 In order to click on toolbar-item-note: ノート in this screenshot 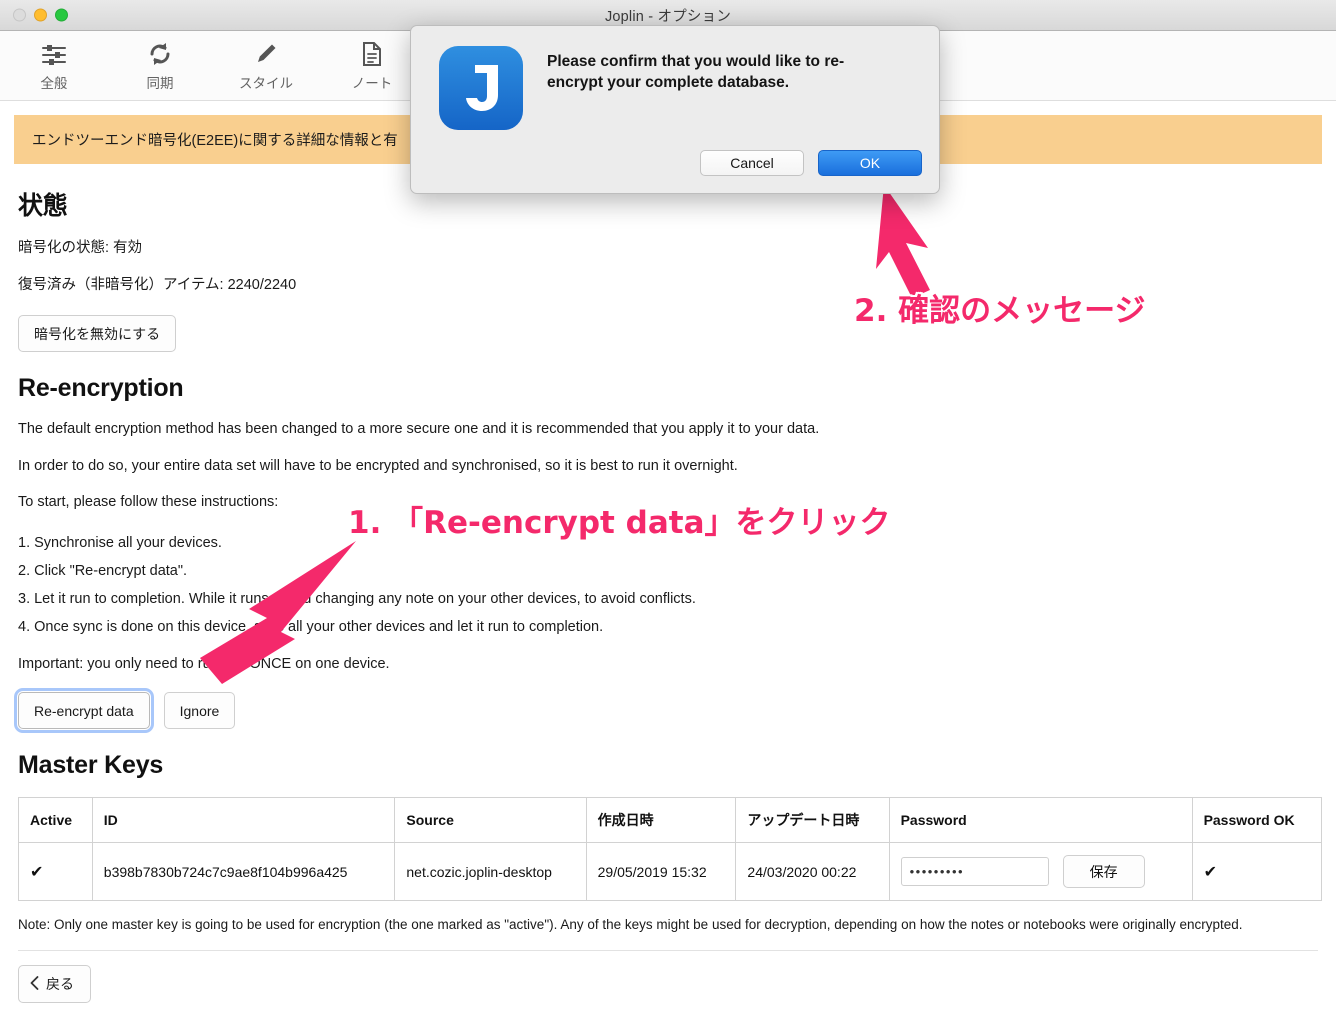, I will do `click(372, 66)`.